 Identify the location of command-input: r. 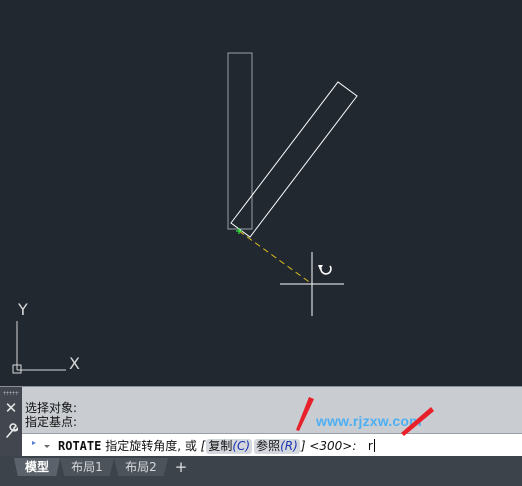
(370, 446).